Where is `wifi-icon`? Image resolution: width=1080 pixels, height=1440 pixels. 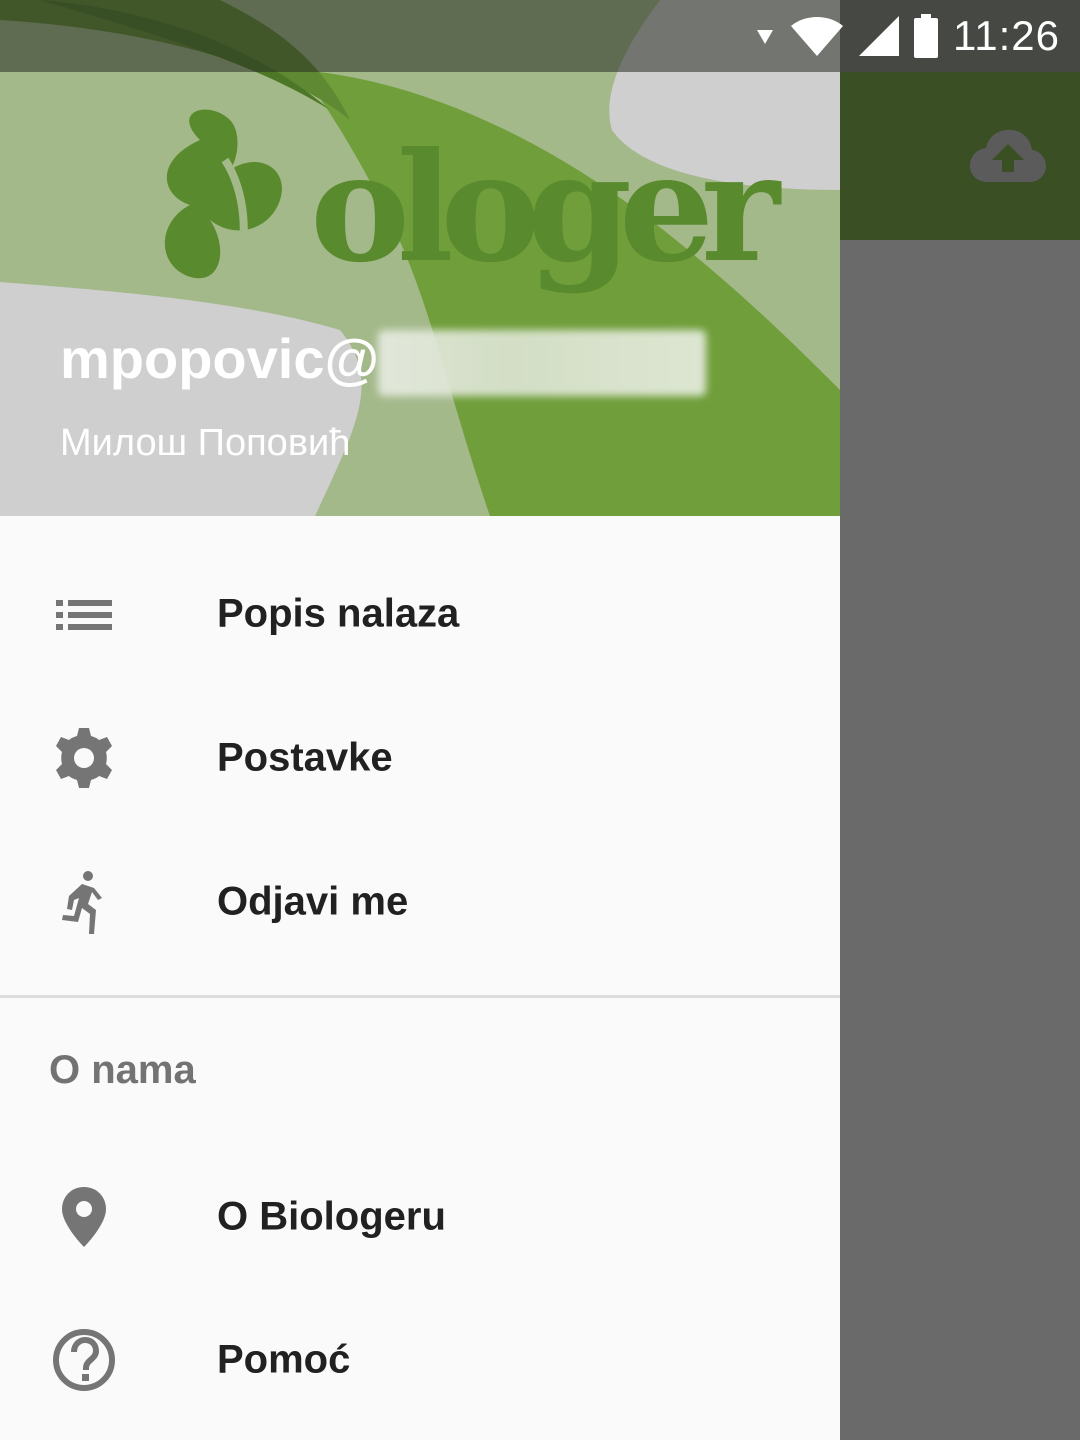
wifi-icon is located at coordinates (817, 36).